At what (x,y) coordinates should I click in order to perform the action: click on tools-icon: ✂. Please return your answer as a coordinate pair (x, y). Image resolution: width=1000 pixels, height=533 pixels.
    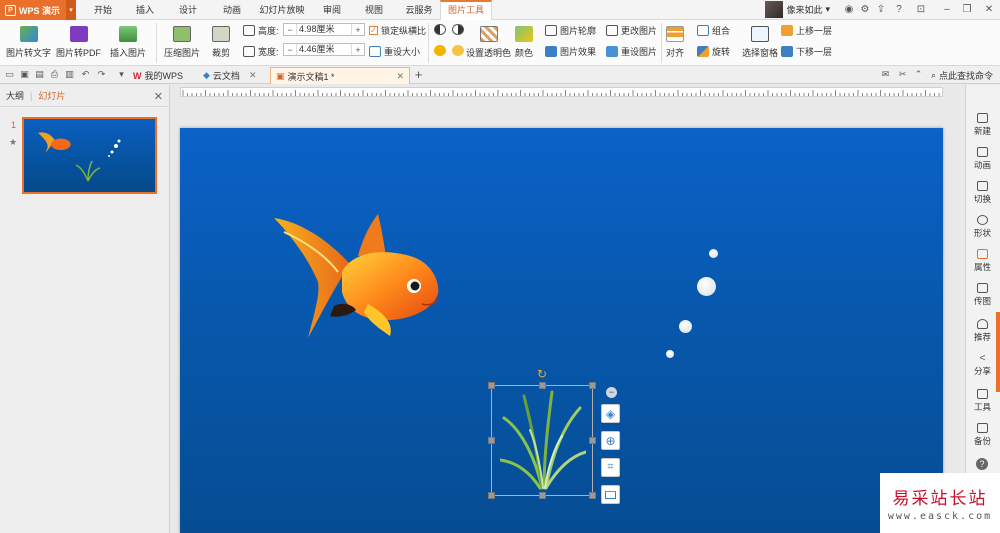
    Looking at the image, I should click on (902, 74).